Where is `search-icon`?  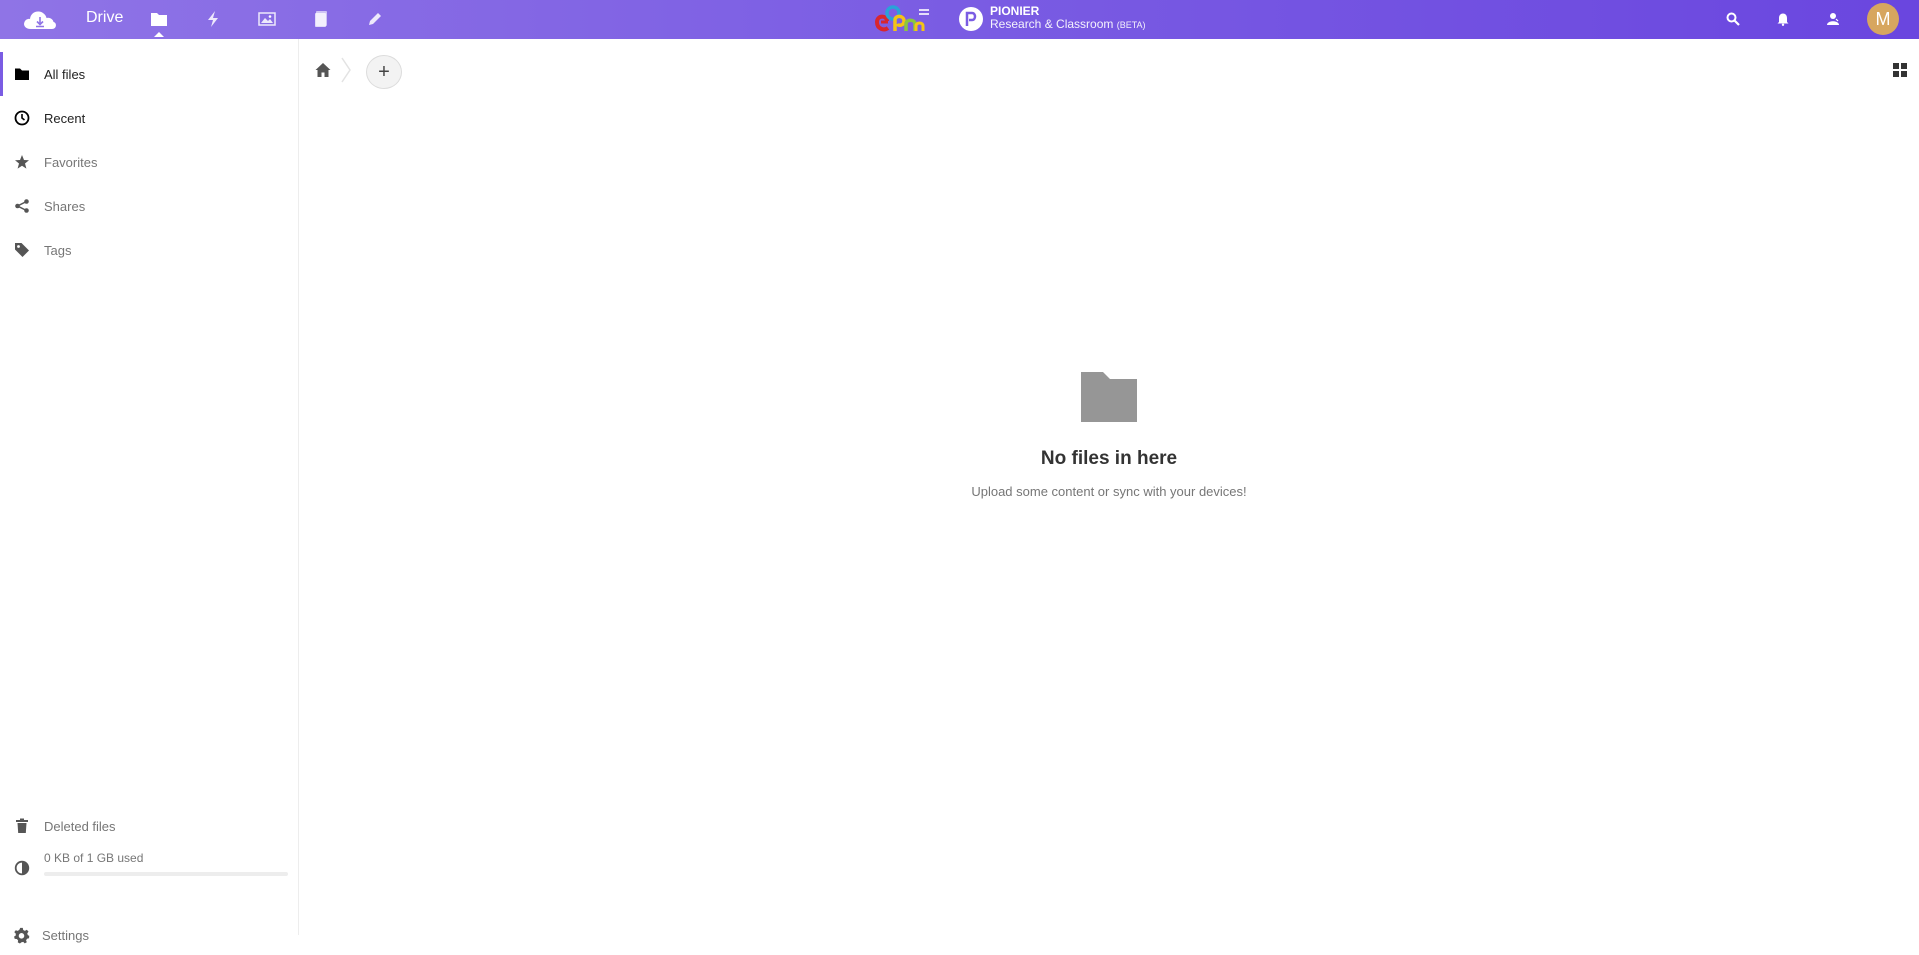 search-icon is located at coordinates (1733, 19).